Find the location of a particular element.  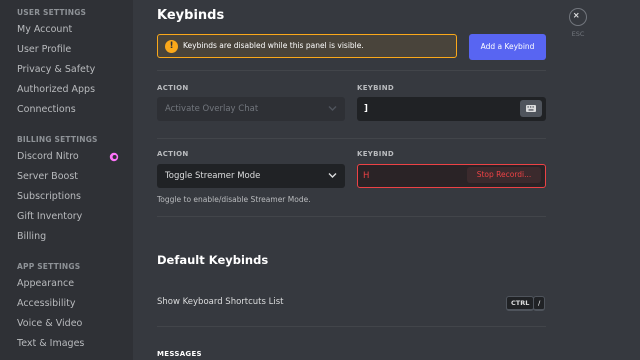

warning-icon: ! is located at coordinates (171, 46).